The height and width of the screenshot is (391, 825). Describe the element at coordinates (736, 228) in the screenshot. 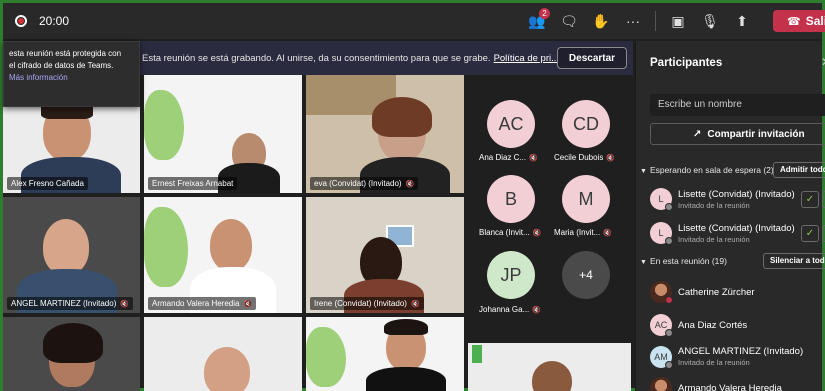

I see `participant-name: Lisette (Convidat) (Invitado)` at that location.